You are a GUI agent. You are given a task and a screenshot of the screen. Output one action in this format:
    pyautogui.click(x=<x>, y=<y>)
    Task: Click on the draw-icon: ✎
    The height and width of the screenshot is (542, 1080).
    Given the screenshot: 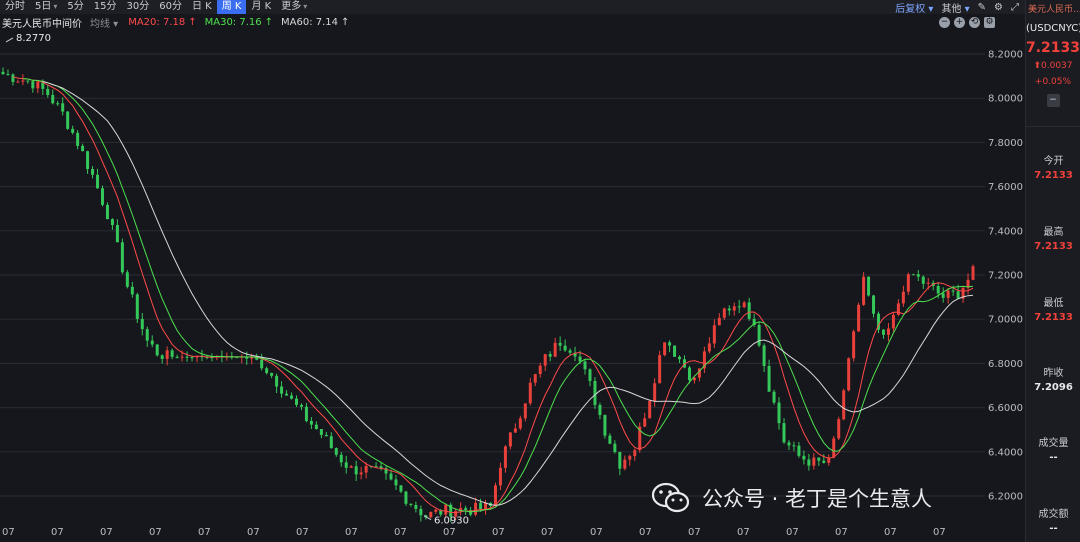 What is the action you would take?
    pyautogui.click(x=982, y=7)
    